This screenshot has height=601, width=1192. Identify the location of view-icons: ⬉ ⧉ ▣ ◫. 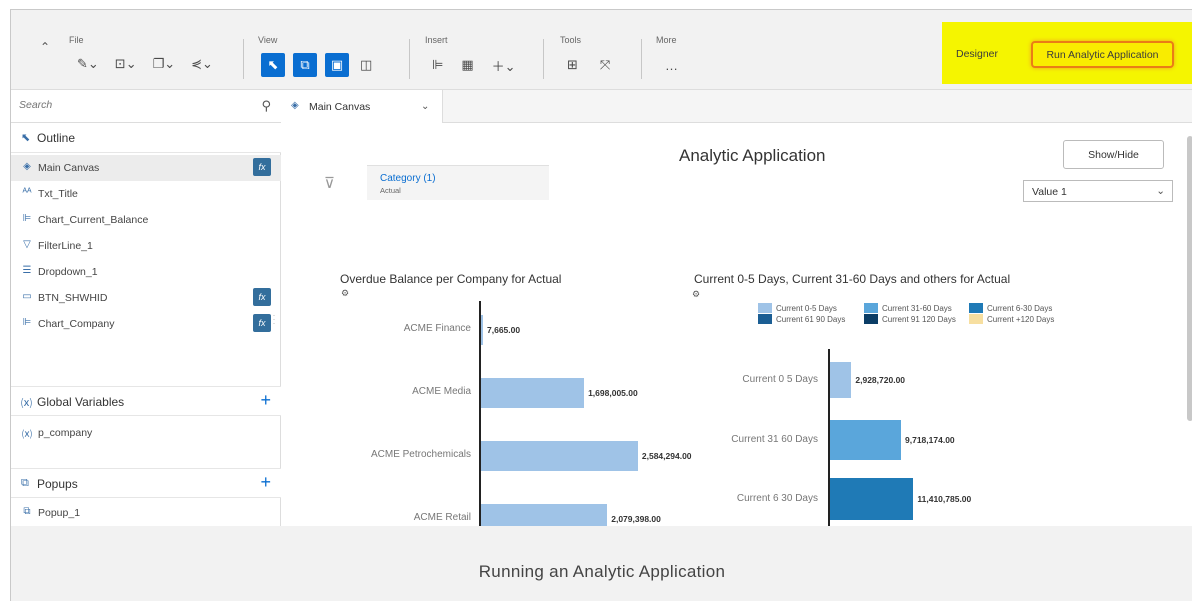
(318, 65).